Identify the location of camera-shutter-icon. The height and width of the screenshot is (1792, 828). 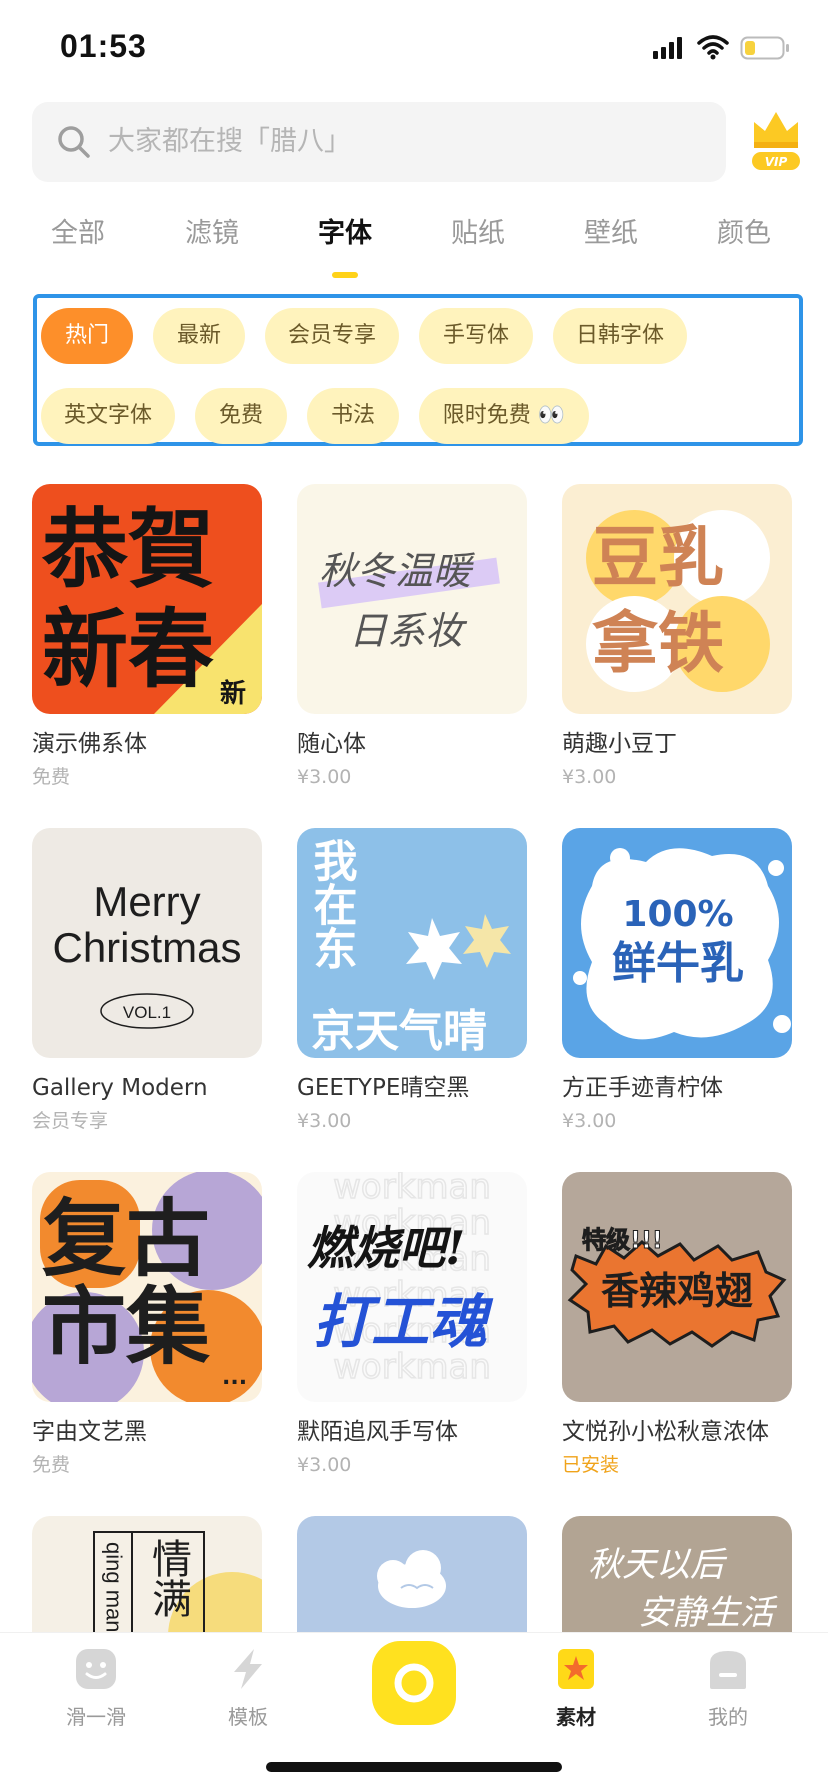
(414, 1683).